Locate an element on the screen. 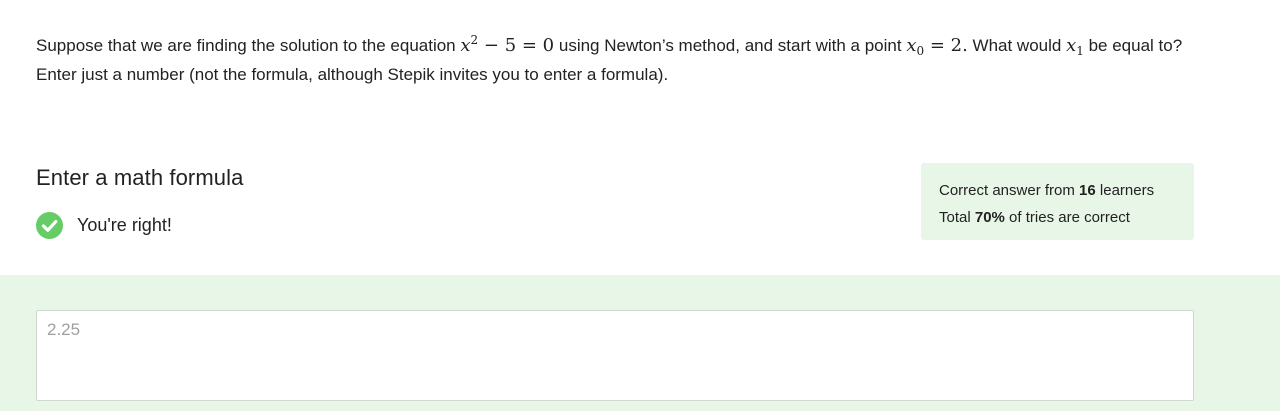  x0-rest: = 2. is located at coordinates (946, 45).